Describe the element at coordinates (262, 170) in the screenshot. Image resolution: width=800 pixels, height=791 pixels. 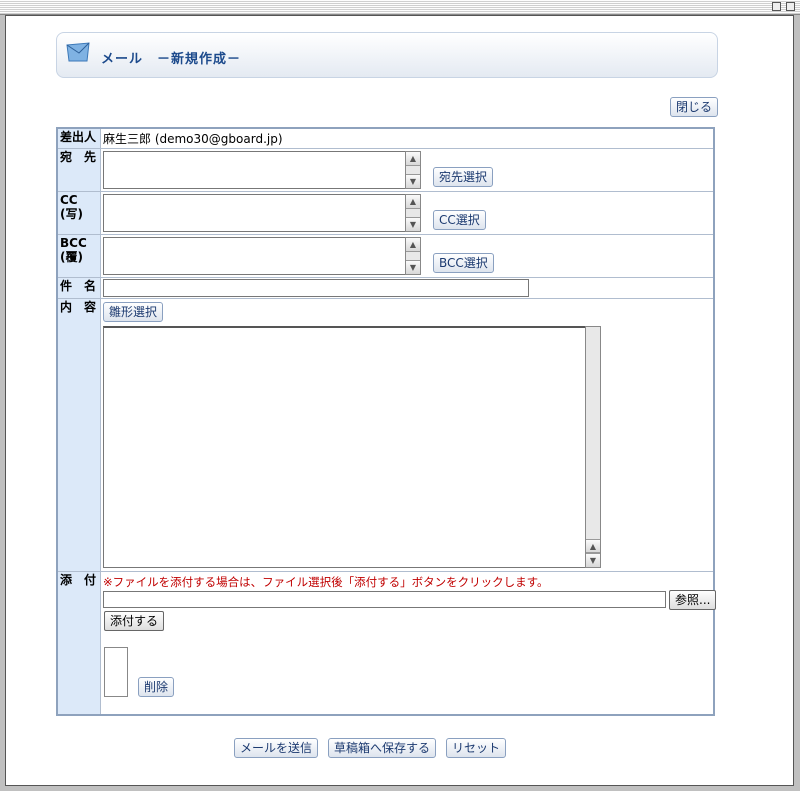
I see `to-field` at that location.